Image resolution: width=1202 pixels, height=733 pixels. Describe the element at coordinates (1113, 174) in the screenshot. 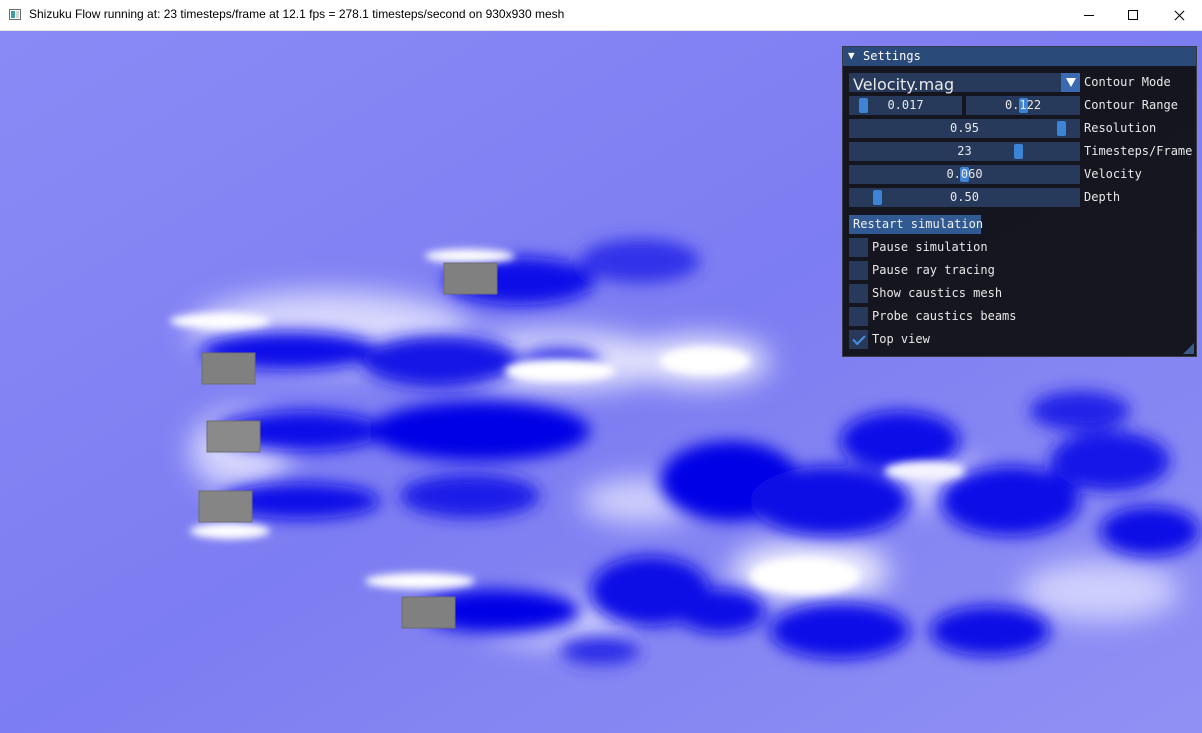

I see `velocity-label: Velocity` at that location.